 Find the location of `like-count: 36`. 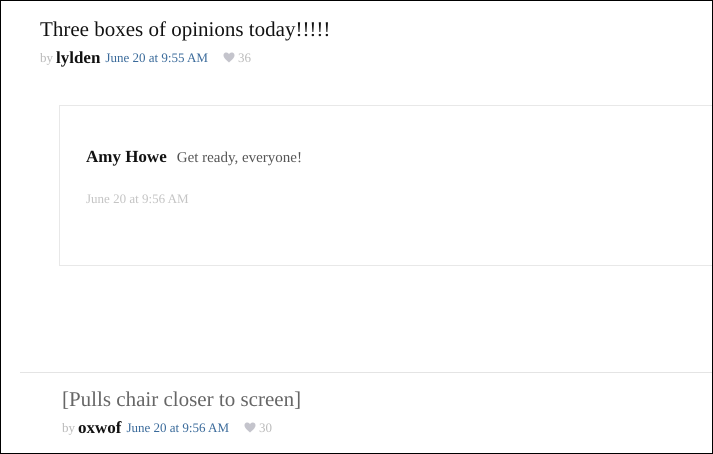

like-count: 36 is located at coordinates (244, 58).